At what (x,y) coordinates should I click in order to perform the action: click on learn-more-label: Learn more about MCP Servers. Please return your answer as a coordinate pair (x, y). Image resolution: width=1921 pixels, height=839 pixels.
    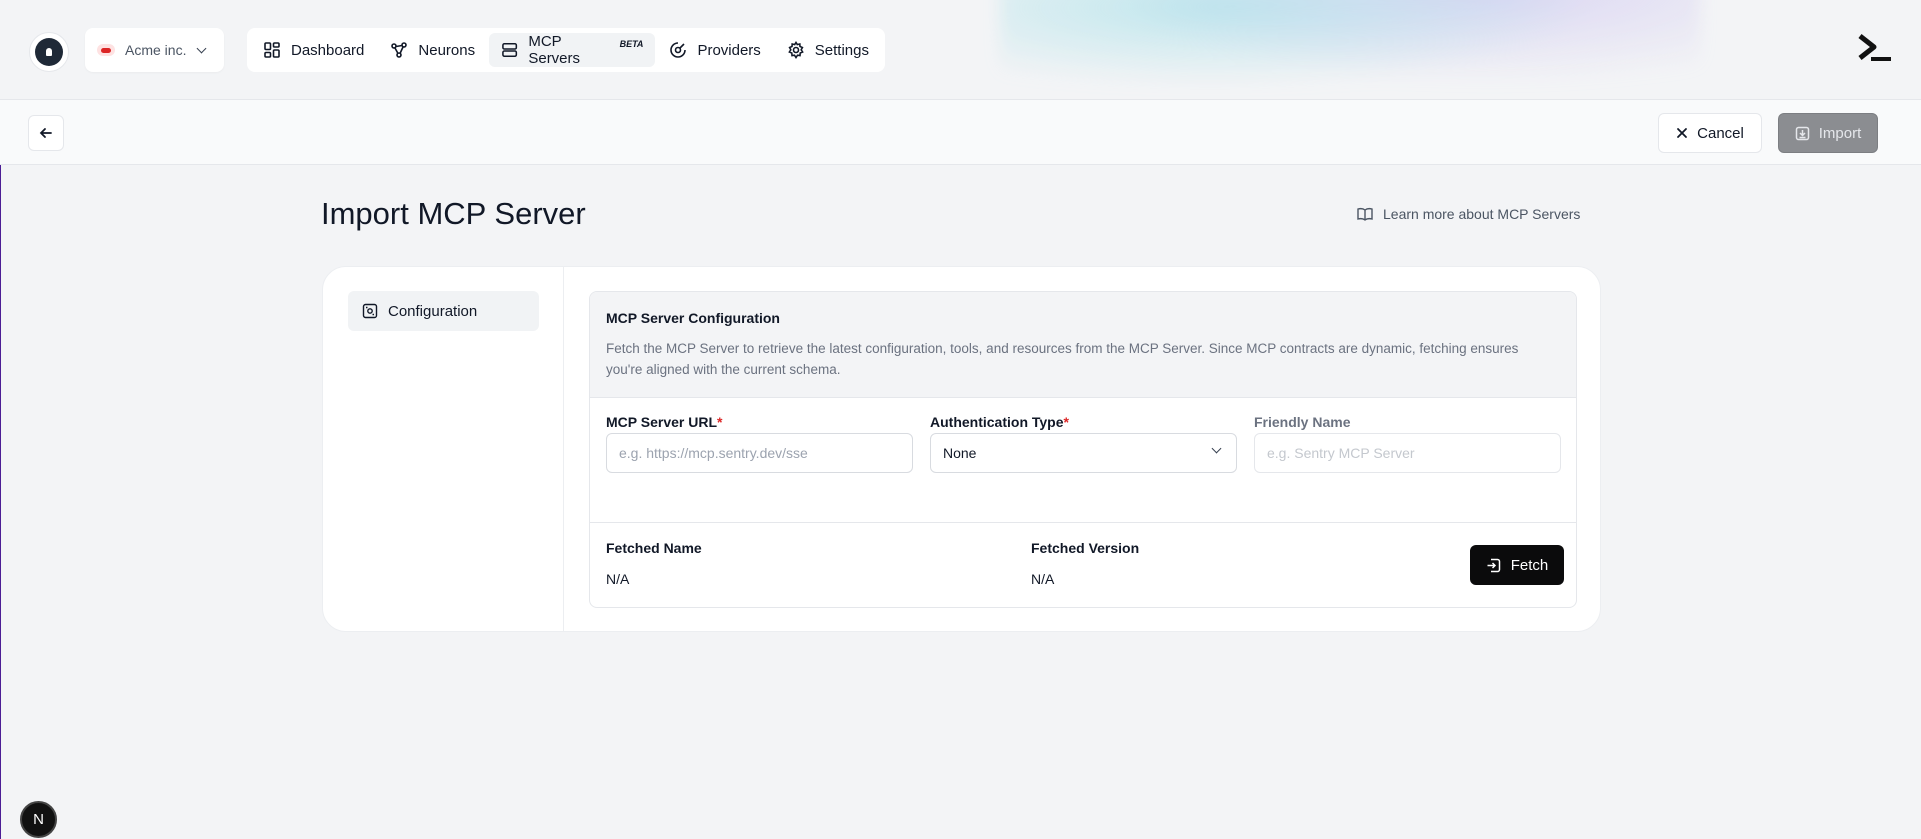
    Looking at the image, I should click on (1482, 214).